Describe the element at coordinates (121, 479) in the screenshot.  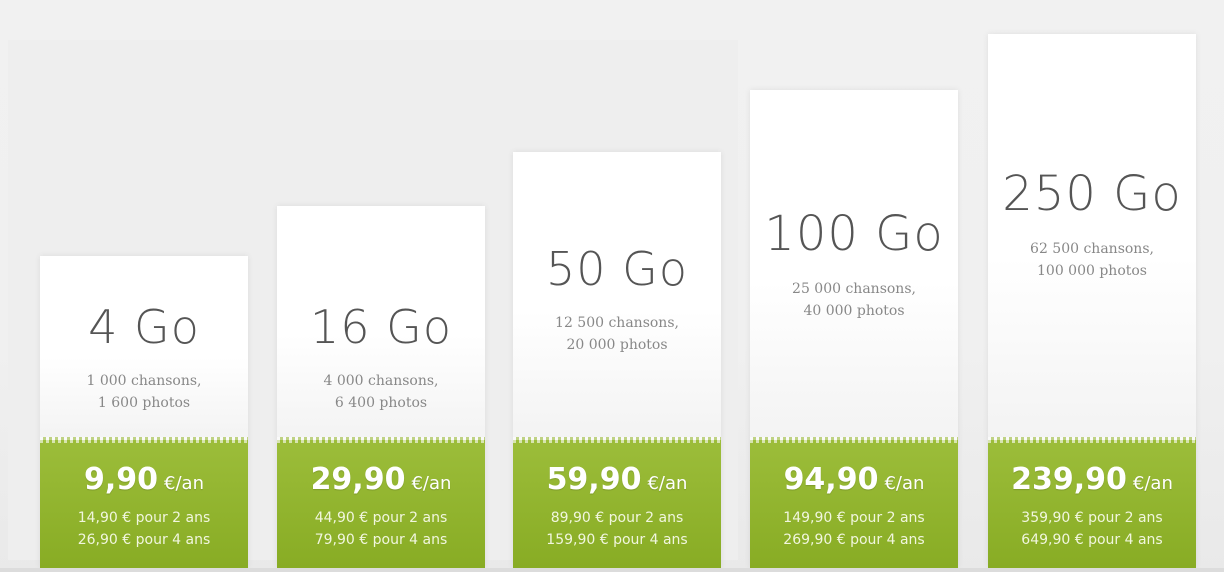
I see `plan-price: 9,90` at that location.